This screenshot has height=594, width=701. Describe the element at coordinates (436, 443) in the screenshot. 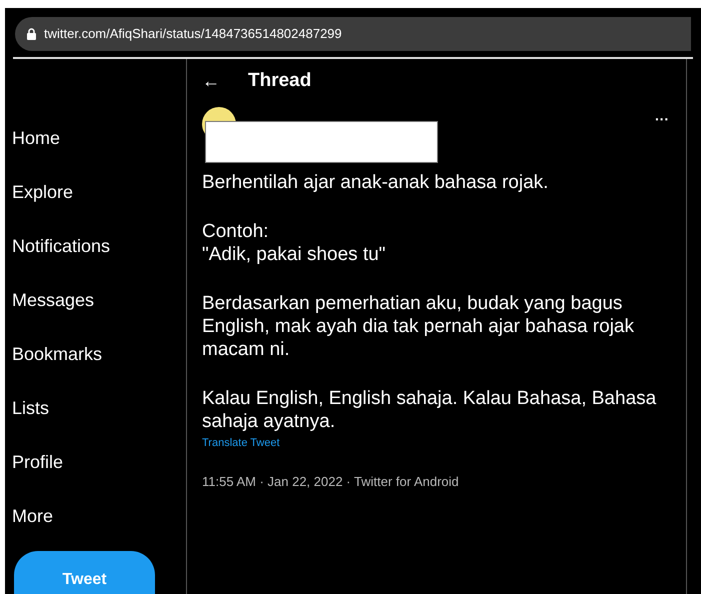

I see `translate-link: Translate Tweet` at that location.